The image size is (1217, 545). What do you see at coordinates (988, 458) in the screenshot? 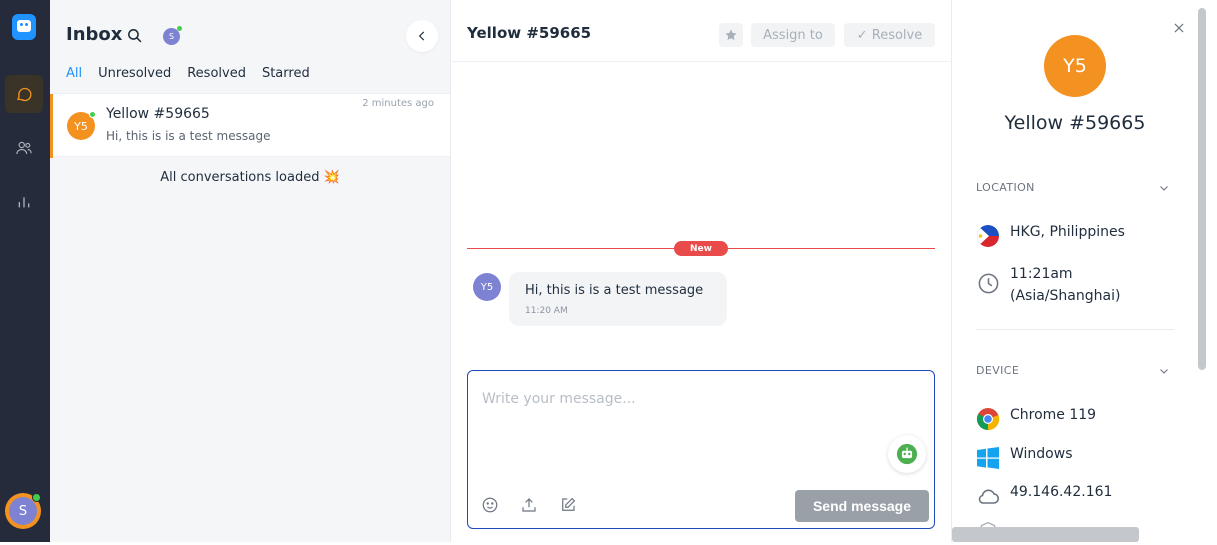
I see `windows-icon` at bounding box center [988, 458].